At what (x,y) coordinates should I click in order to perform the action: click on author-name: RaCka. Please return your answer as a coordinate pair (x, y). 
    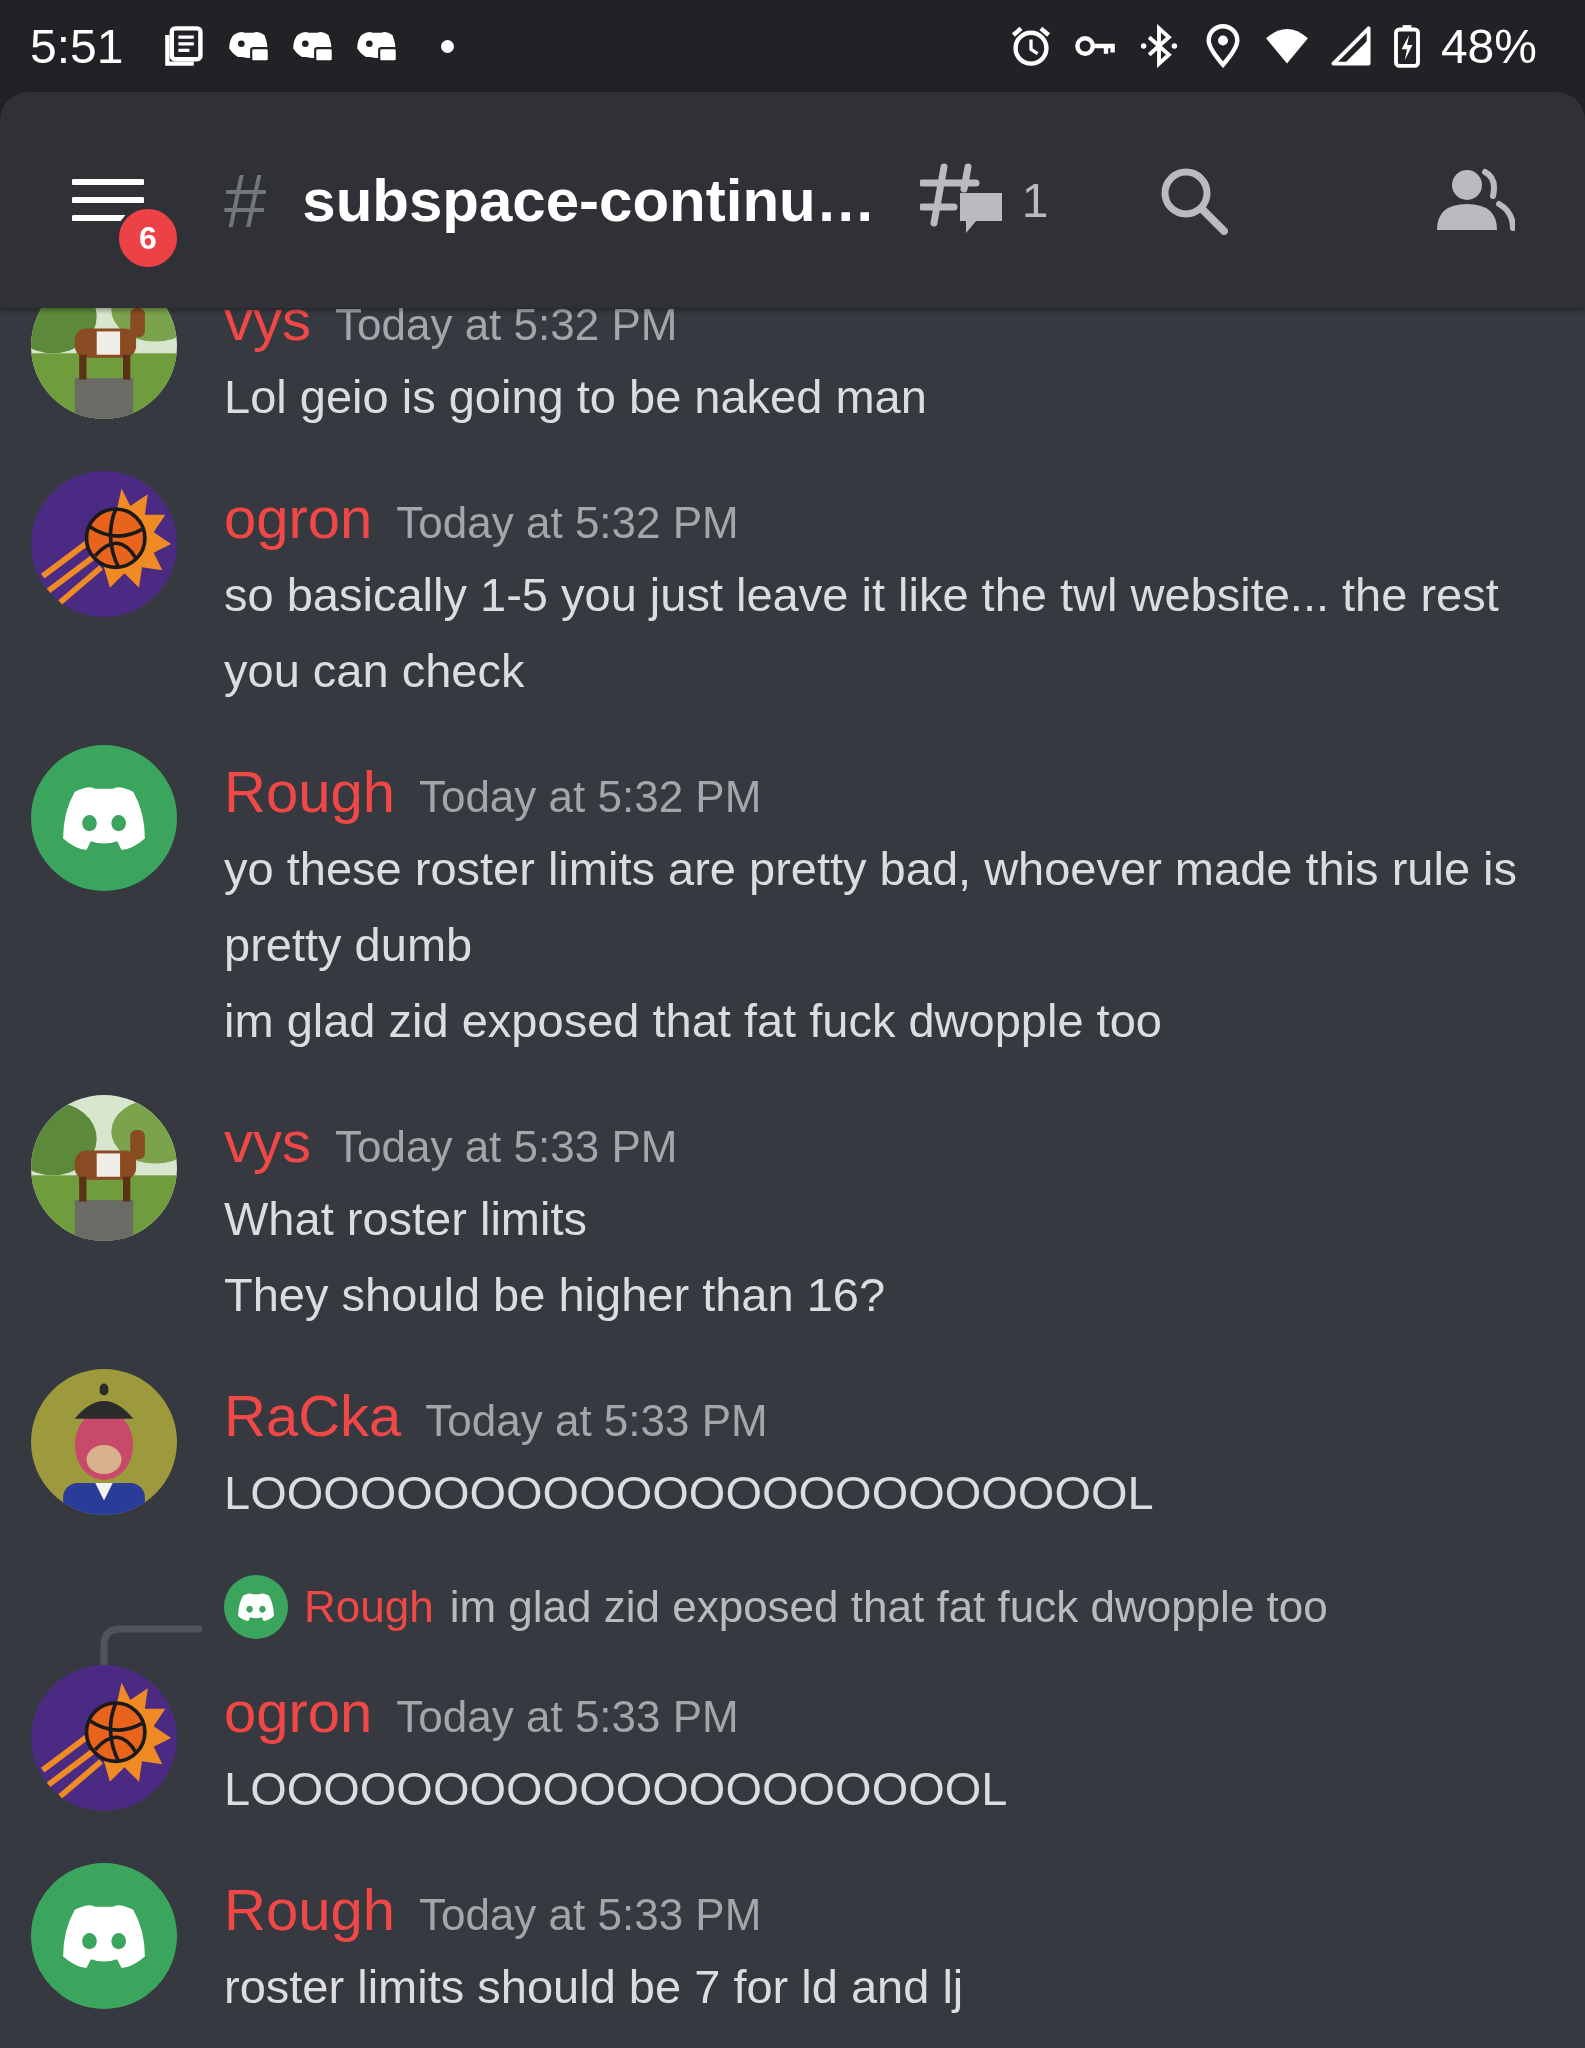
    Looking at the image, I should click on (313, 1416).